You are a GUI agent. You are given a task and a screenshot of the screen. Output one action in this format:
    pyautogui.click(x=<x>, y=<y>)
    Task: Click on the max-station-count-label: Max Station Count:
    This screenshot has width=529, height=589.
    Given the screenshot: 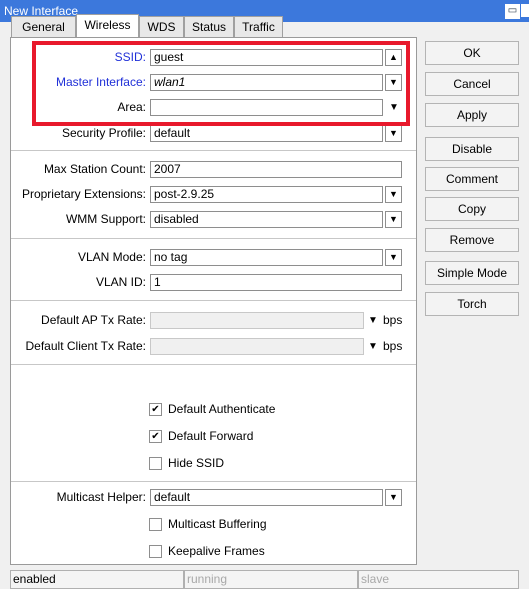 What is the action you would take?
    pyautogui.click(x=94, y=169)
    